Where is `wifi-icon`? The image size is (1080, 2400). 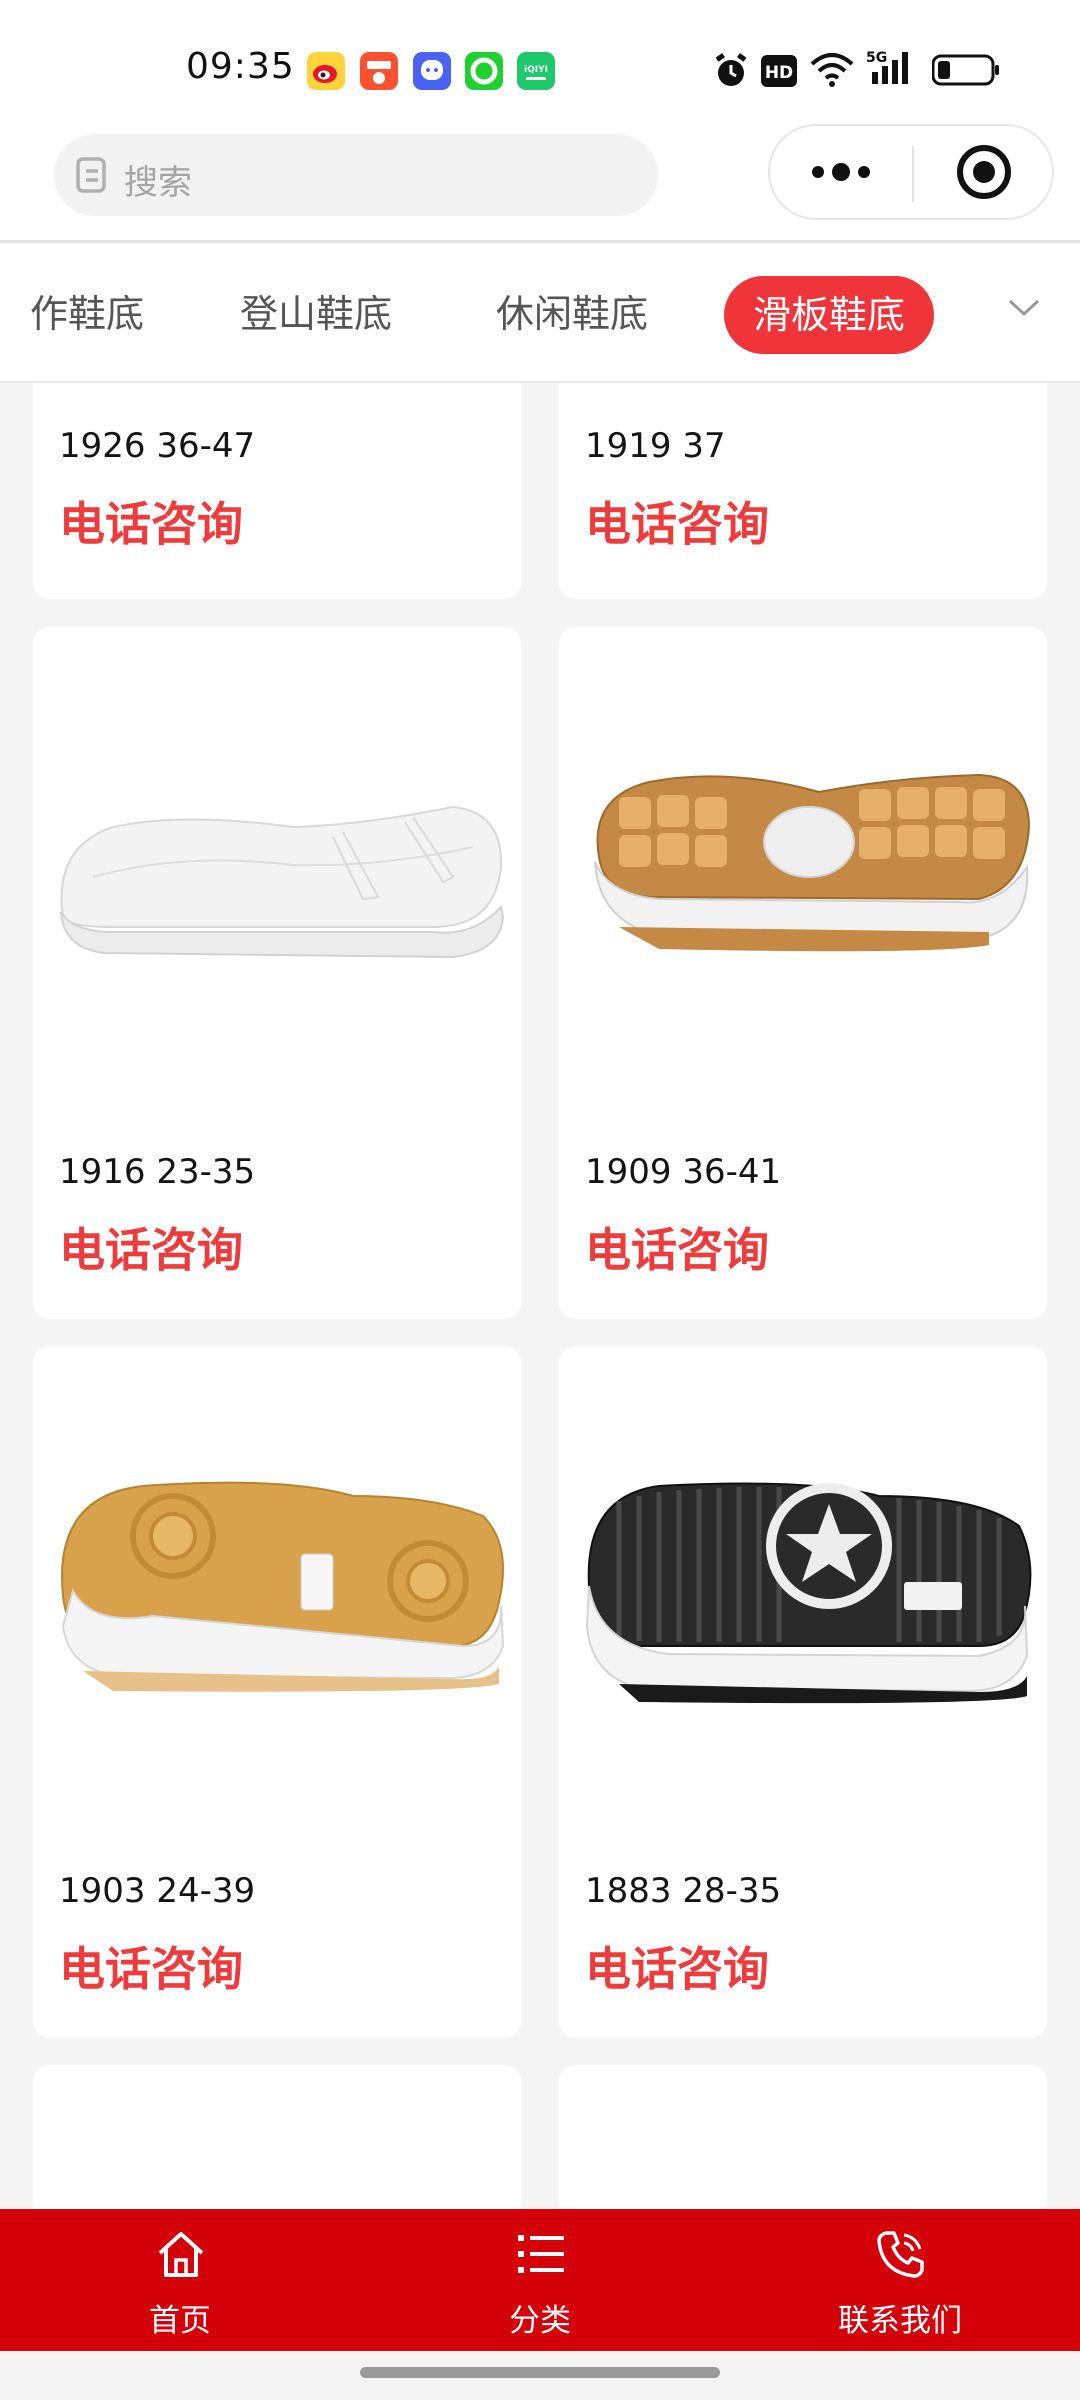
wifi-icon is located at coordinates (832, 72).